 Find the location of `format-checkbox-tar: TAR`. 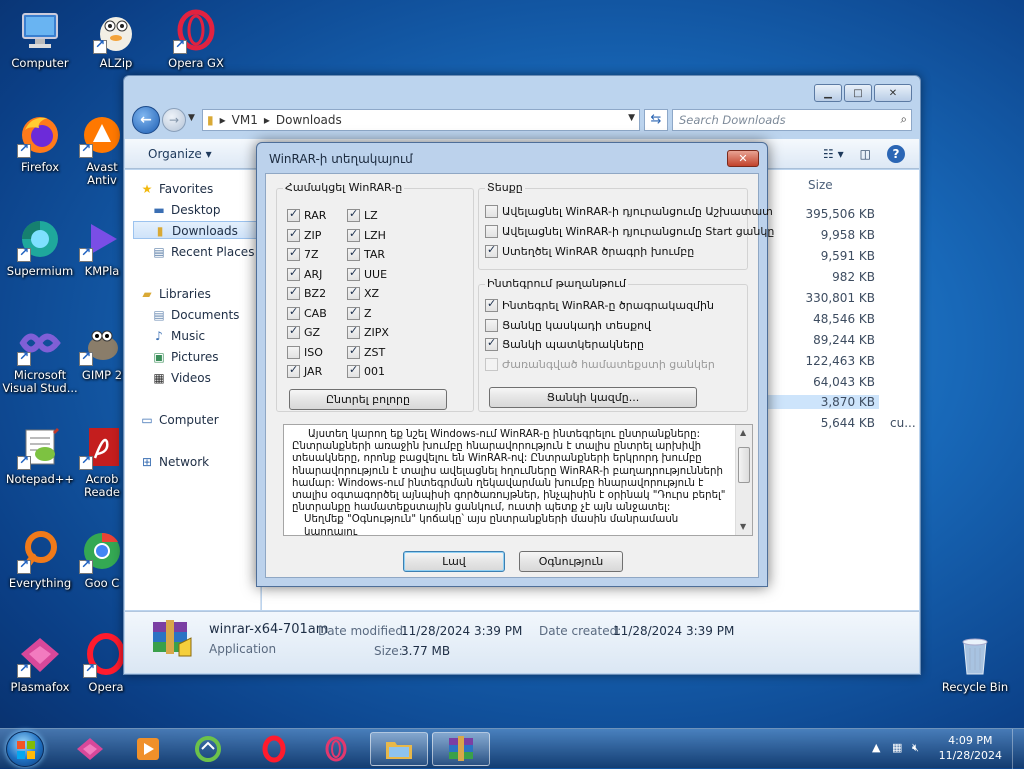

format-checkbox-tar: TAR is located at coordinates (366, 253).